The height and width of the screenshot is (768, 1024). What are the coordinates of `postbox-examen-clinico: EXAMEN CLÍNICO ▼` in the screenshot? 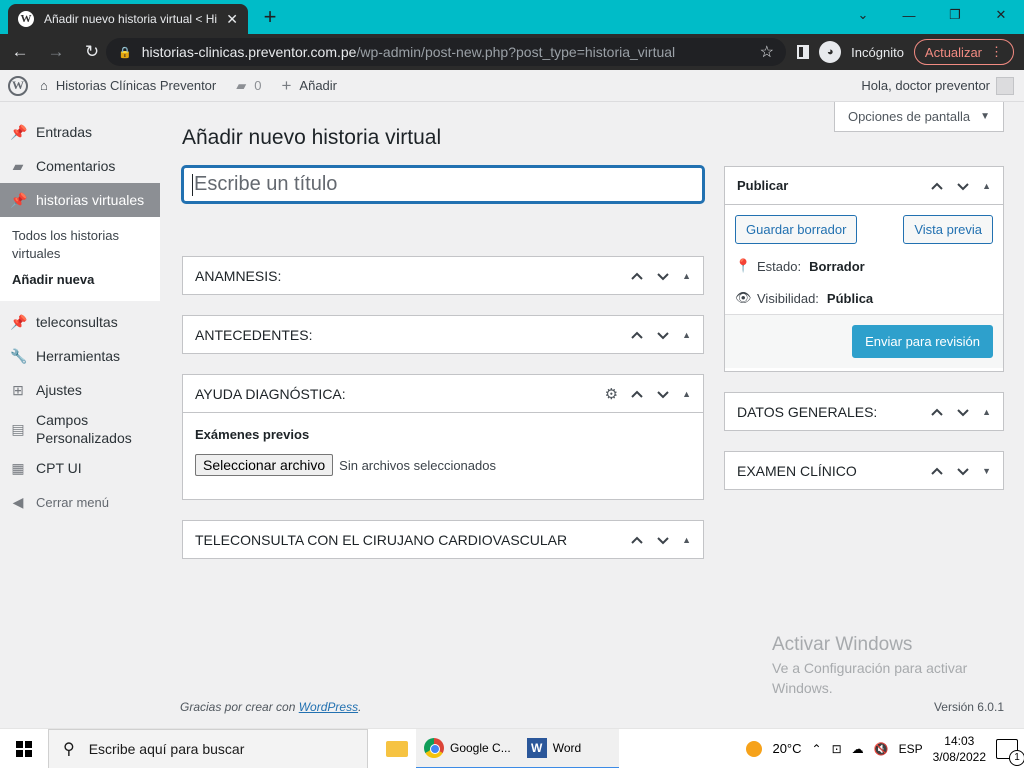 It's located at (864, 470).